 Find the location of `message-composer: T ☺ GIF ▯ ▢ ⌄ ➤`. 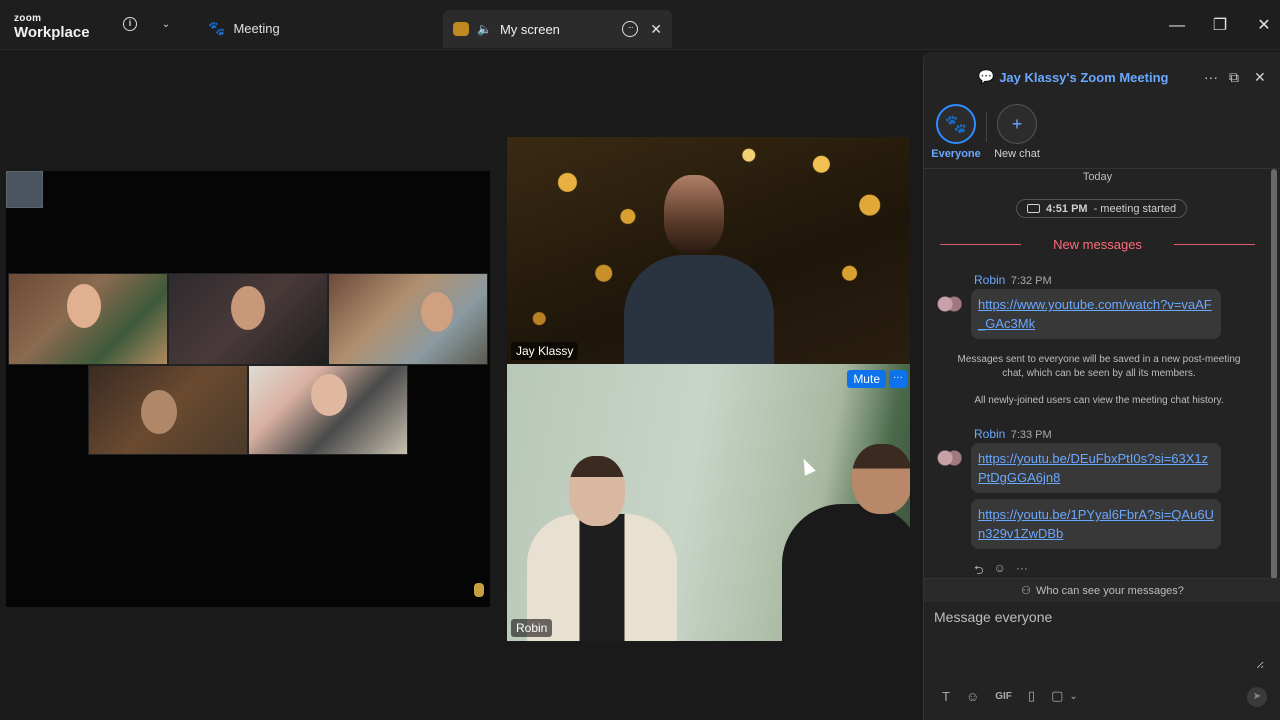

message-composer: T ☺ GIF ▯ ▢ ⌄ ➤ is located at coordinates (1102, 661).